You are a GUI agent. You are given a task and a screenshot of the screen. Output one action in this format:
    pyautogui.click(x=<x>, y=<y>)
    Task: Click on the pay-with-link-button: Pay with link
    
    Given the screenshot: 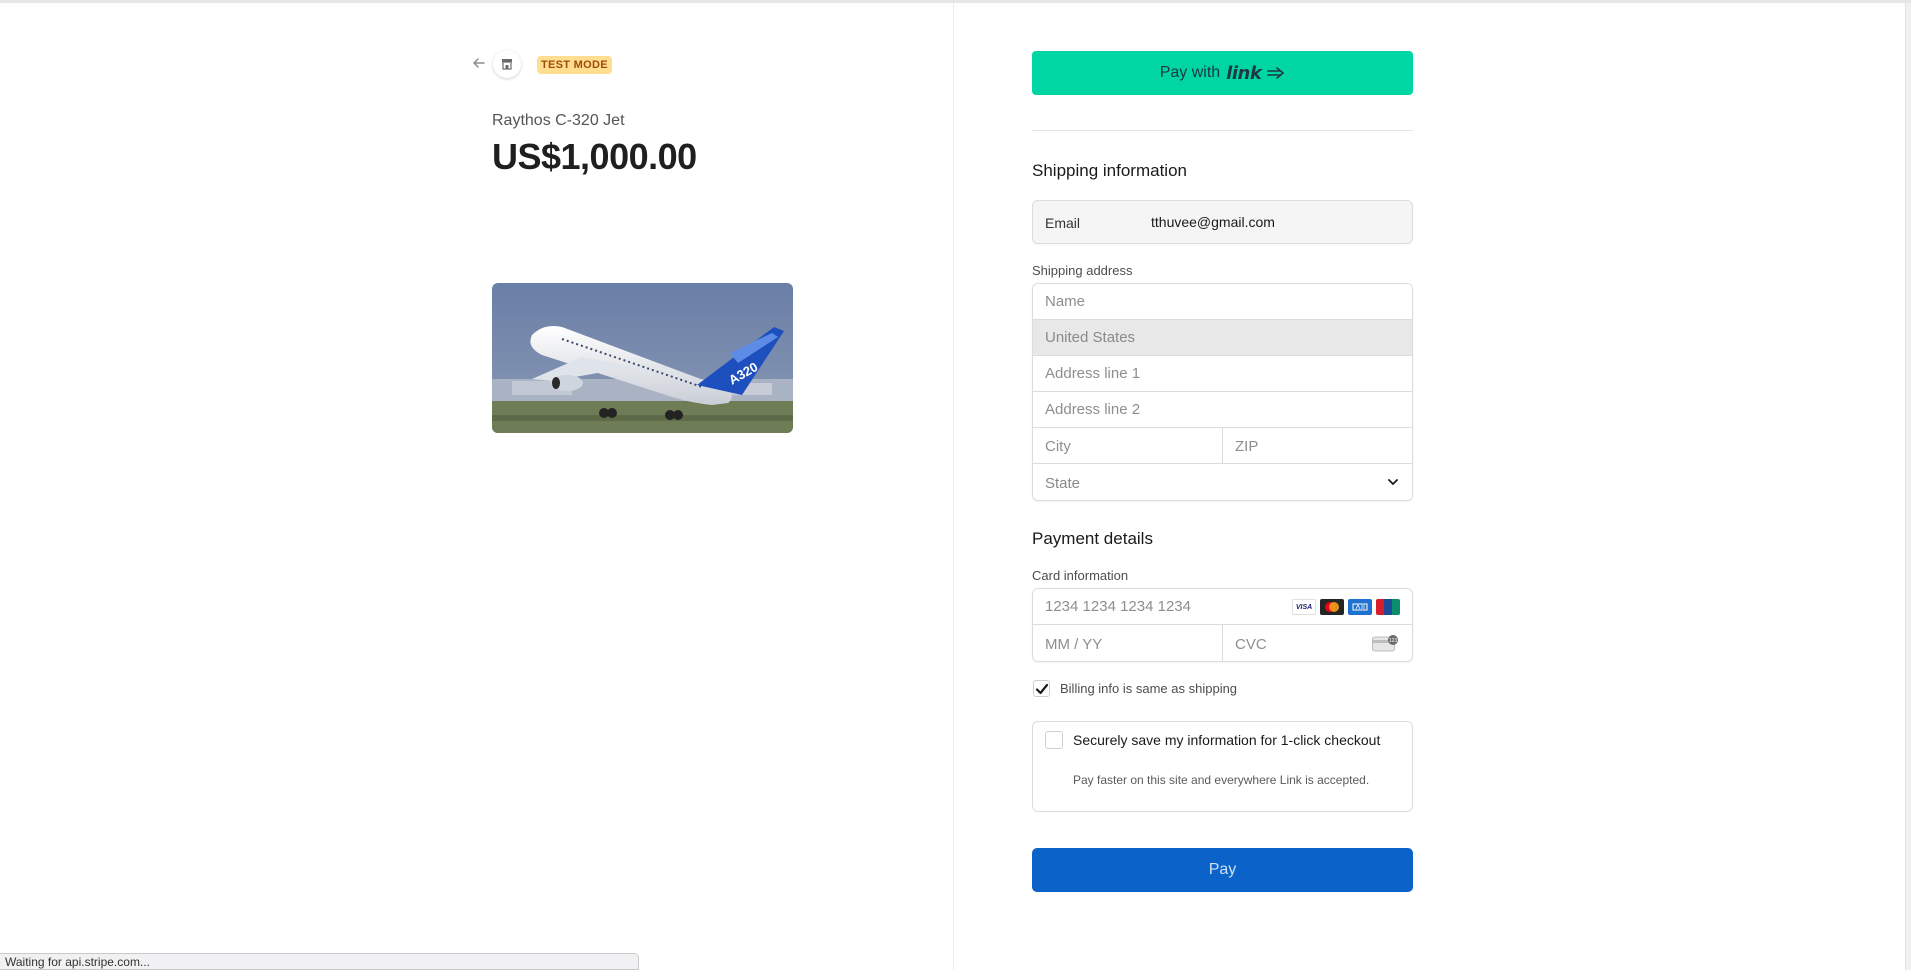 What is the action you would take?
    pyautogui.click(x=1222, y=73)
    